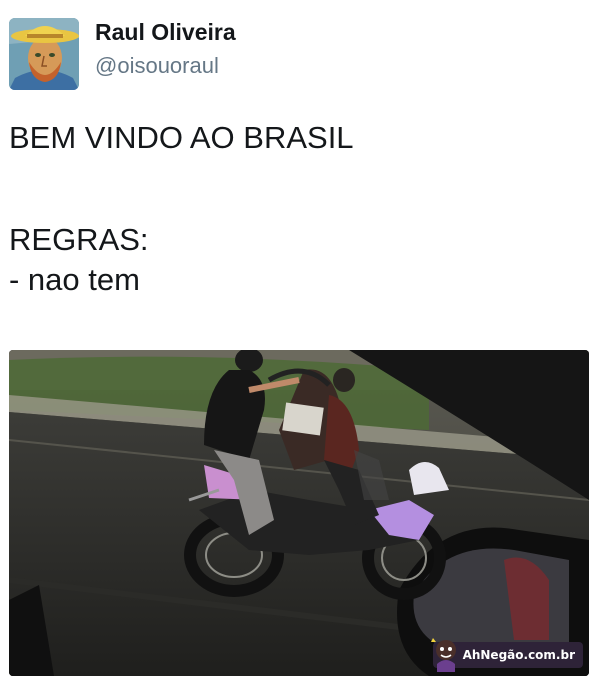 The width and height of the screenshot is (600, 686). I want to click on tweet-line: BEM VINDO AO BRASIL, so click(181, 137).